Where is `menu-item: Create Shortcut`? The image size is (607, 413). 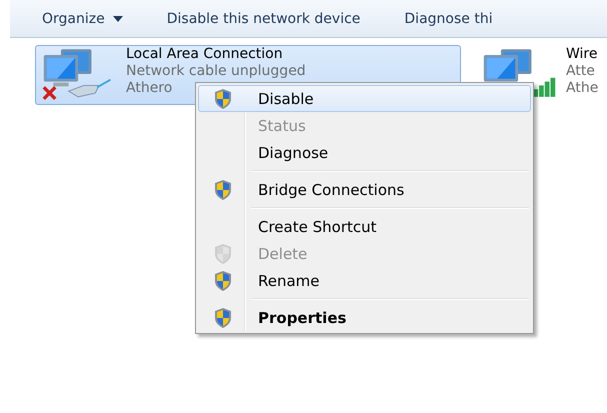
menu-item: Create Shortcut is located at coordinates (364, 226).